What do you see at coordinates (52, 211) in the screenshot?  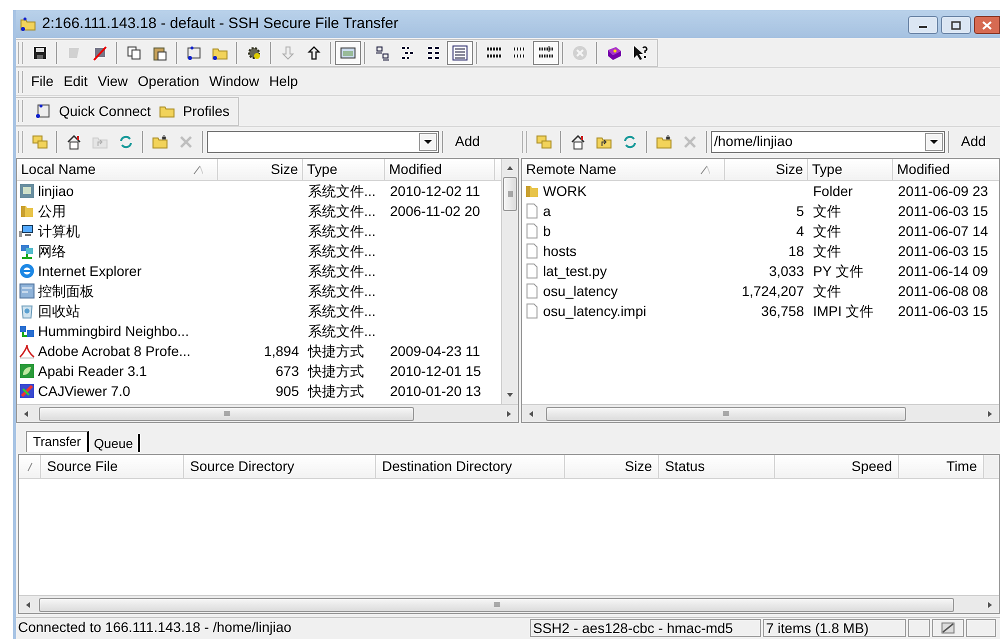 I see `file-name: 公用` at bounding box center [52, 211].